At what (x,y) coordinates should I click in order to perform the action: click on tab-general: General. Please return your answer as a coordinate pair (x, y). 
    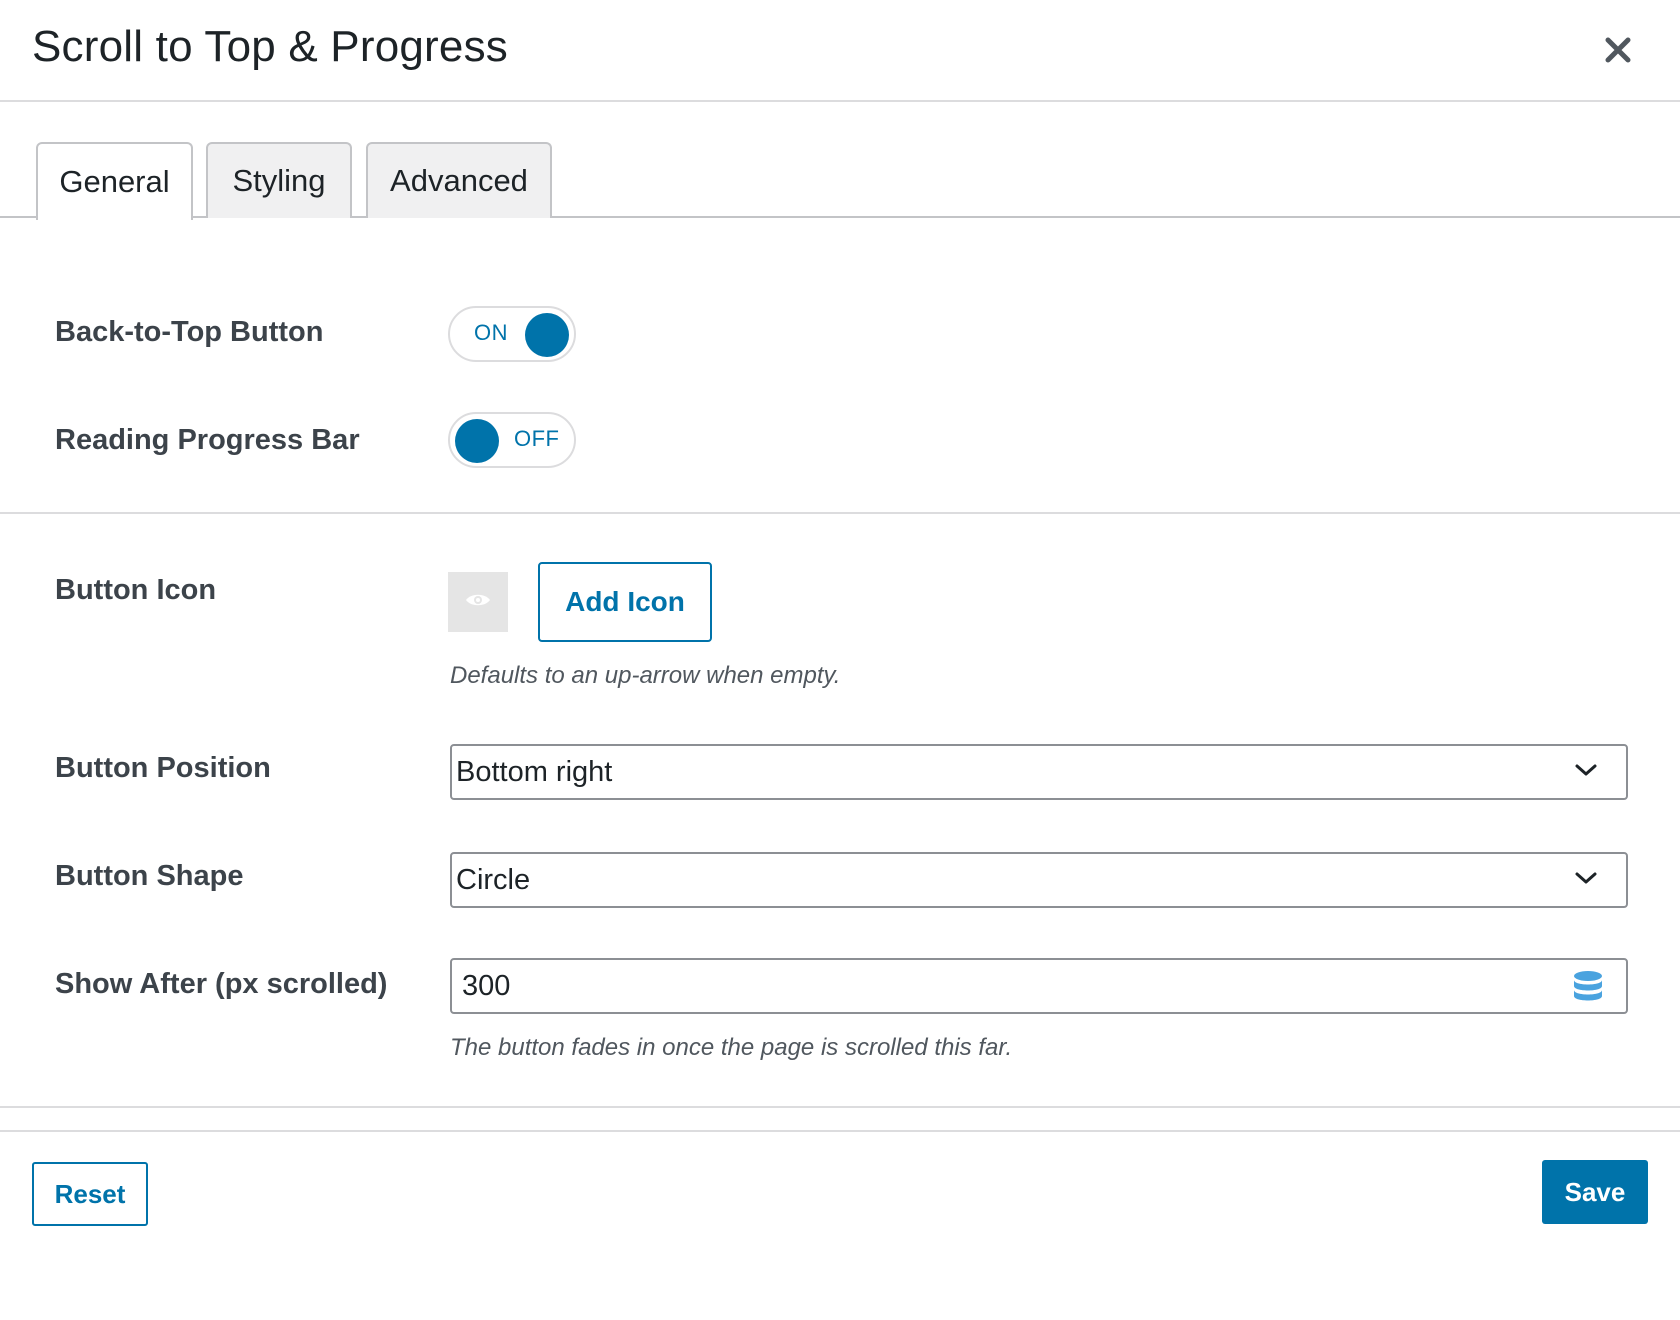
    Looking at the image, I should click on (114, 181).